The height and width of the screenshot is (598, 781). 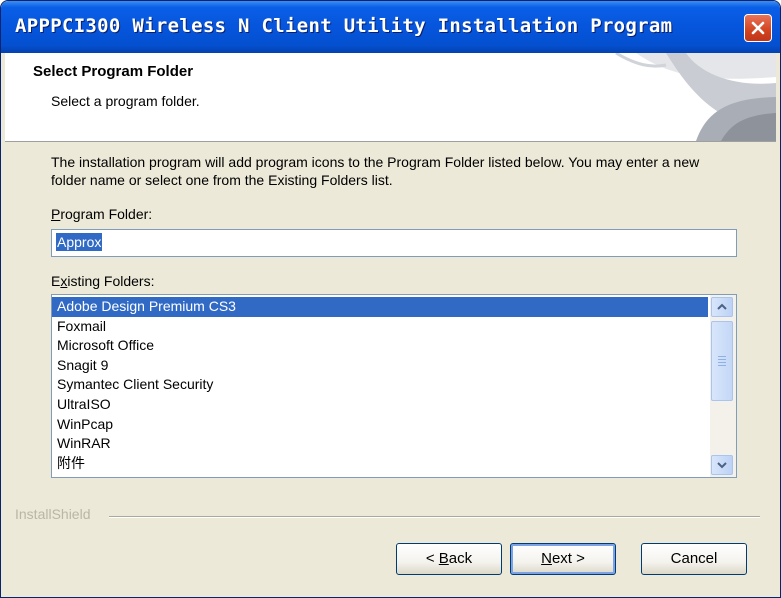 I want to click on folder-list-item: Symantec Client Security, so click(x=380, y=385).